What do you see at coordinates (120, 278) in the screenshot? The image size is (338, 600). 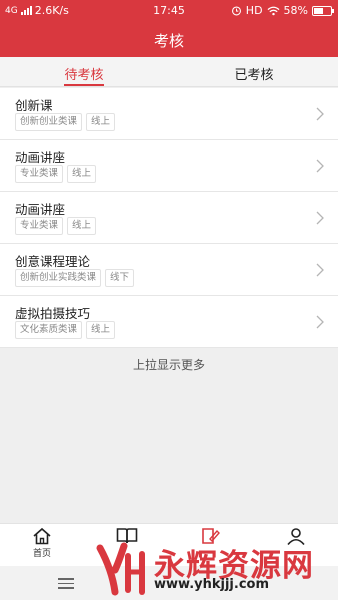 I see `course-mode-tag: 线下` at bounding box center [120, 278].